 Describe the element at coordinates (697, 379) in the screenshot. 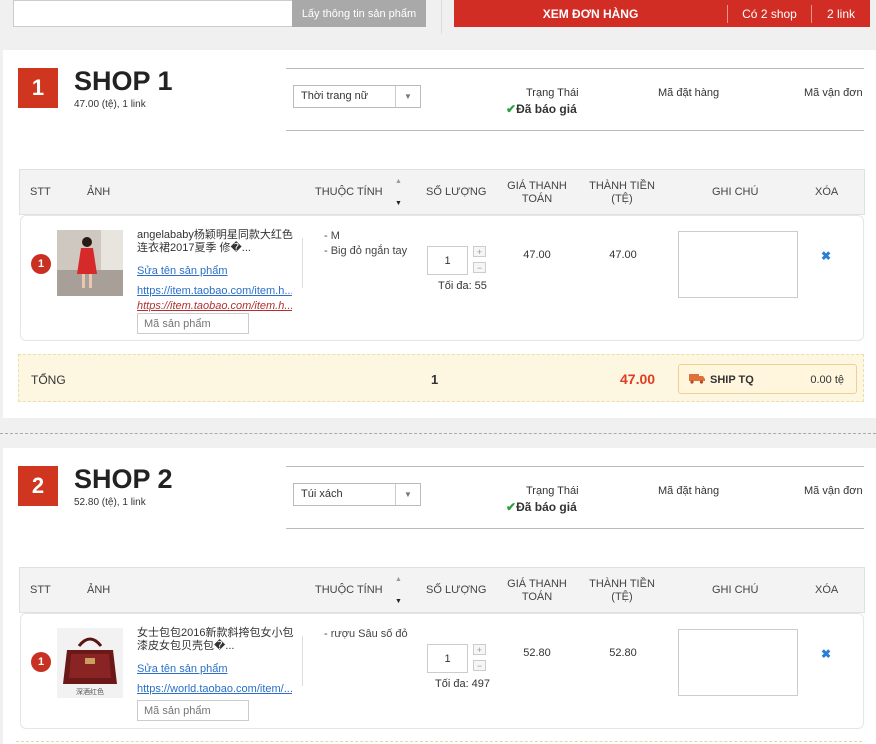

I see `truck-icon` at that location.